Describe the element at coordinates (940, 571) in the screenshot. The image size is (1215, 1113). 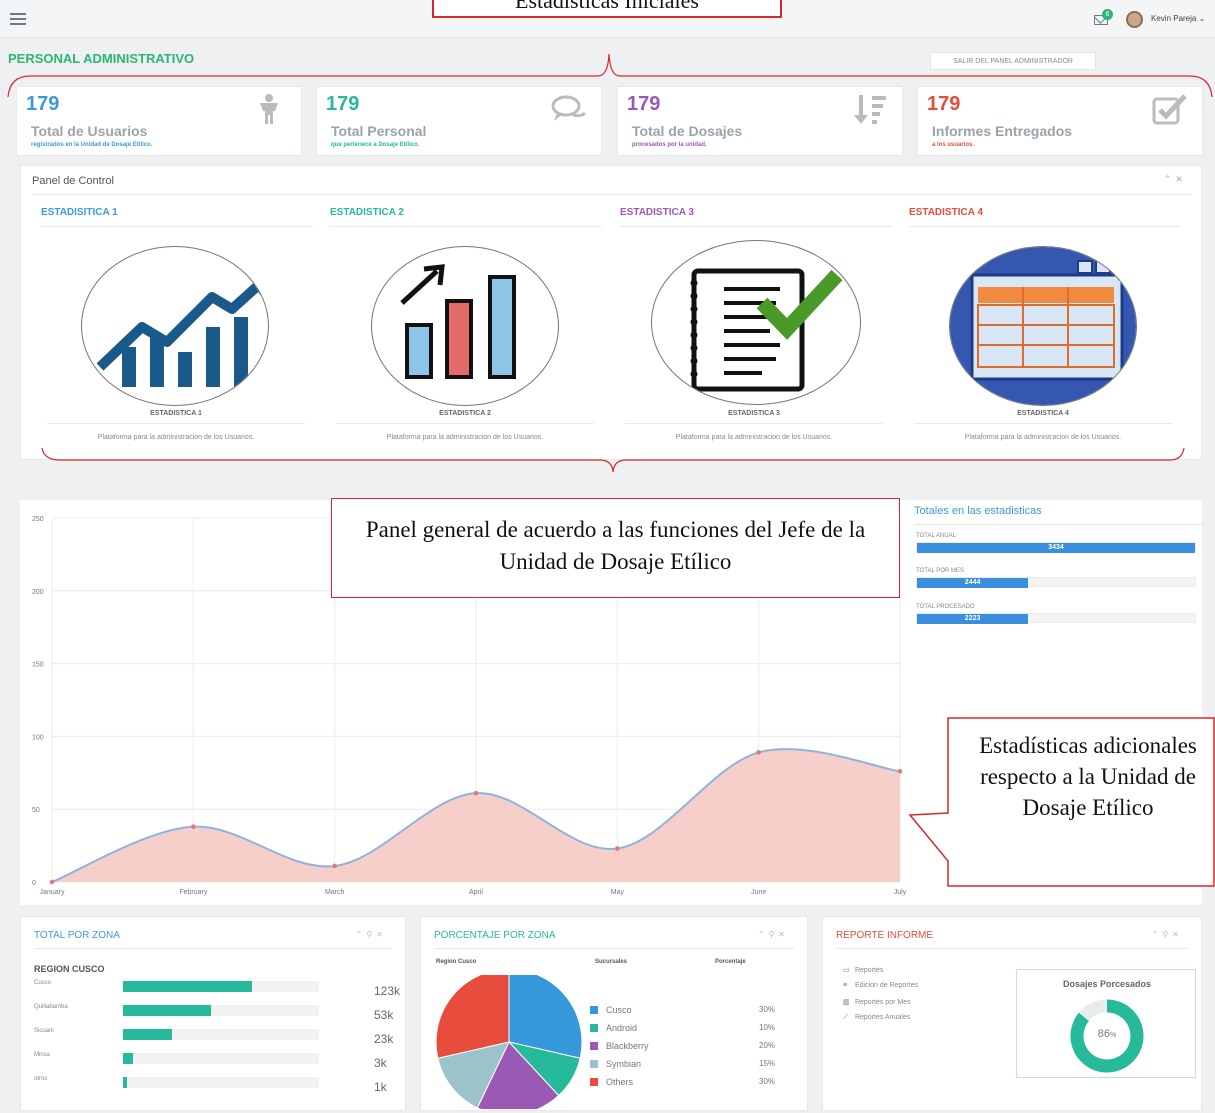
I see `total-label: TOTAL POR MES` at that location.